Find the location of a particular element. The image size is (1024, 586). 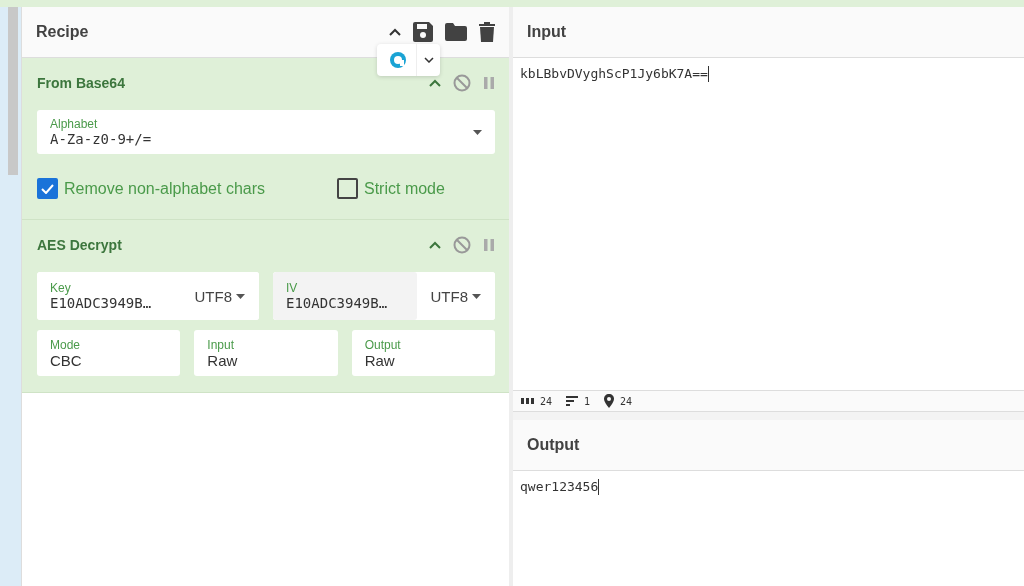

field-label: IV is located at coordinates (292, 288).